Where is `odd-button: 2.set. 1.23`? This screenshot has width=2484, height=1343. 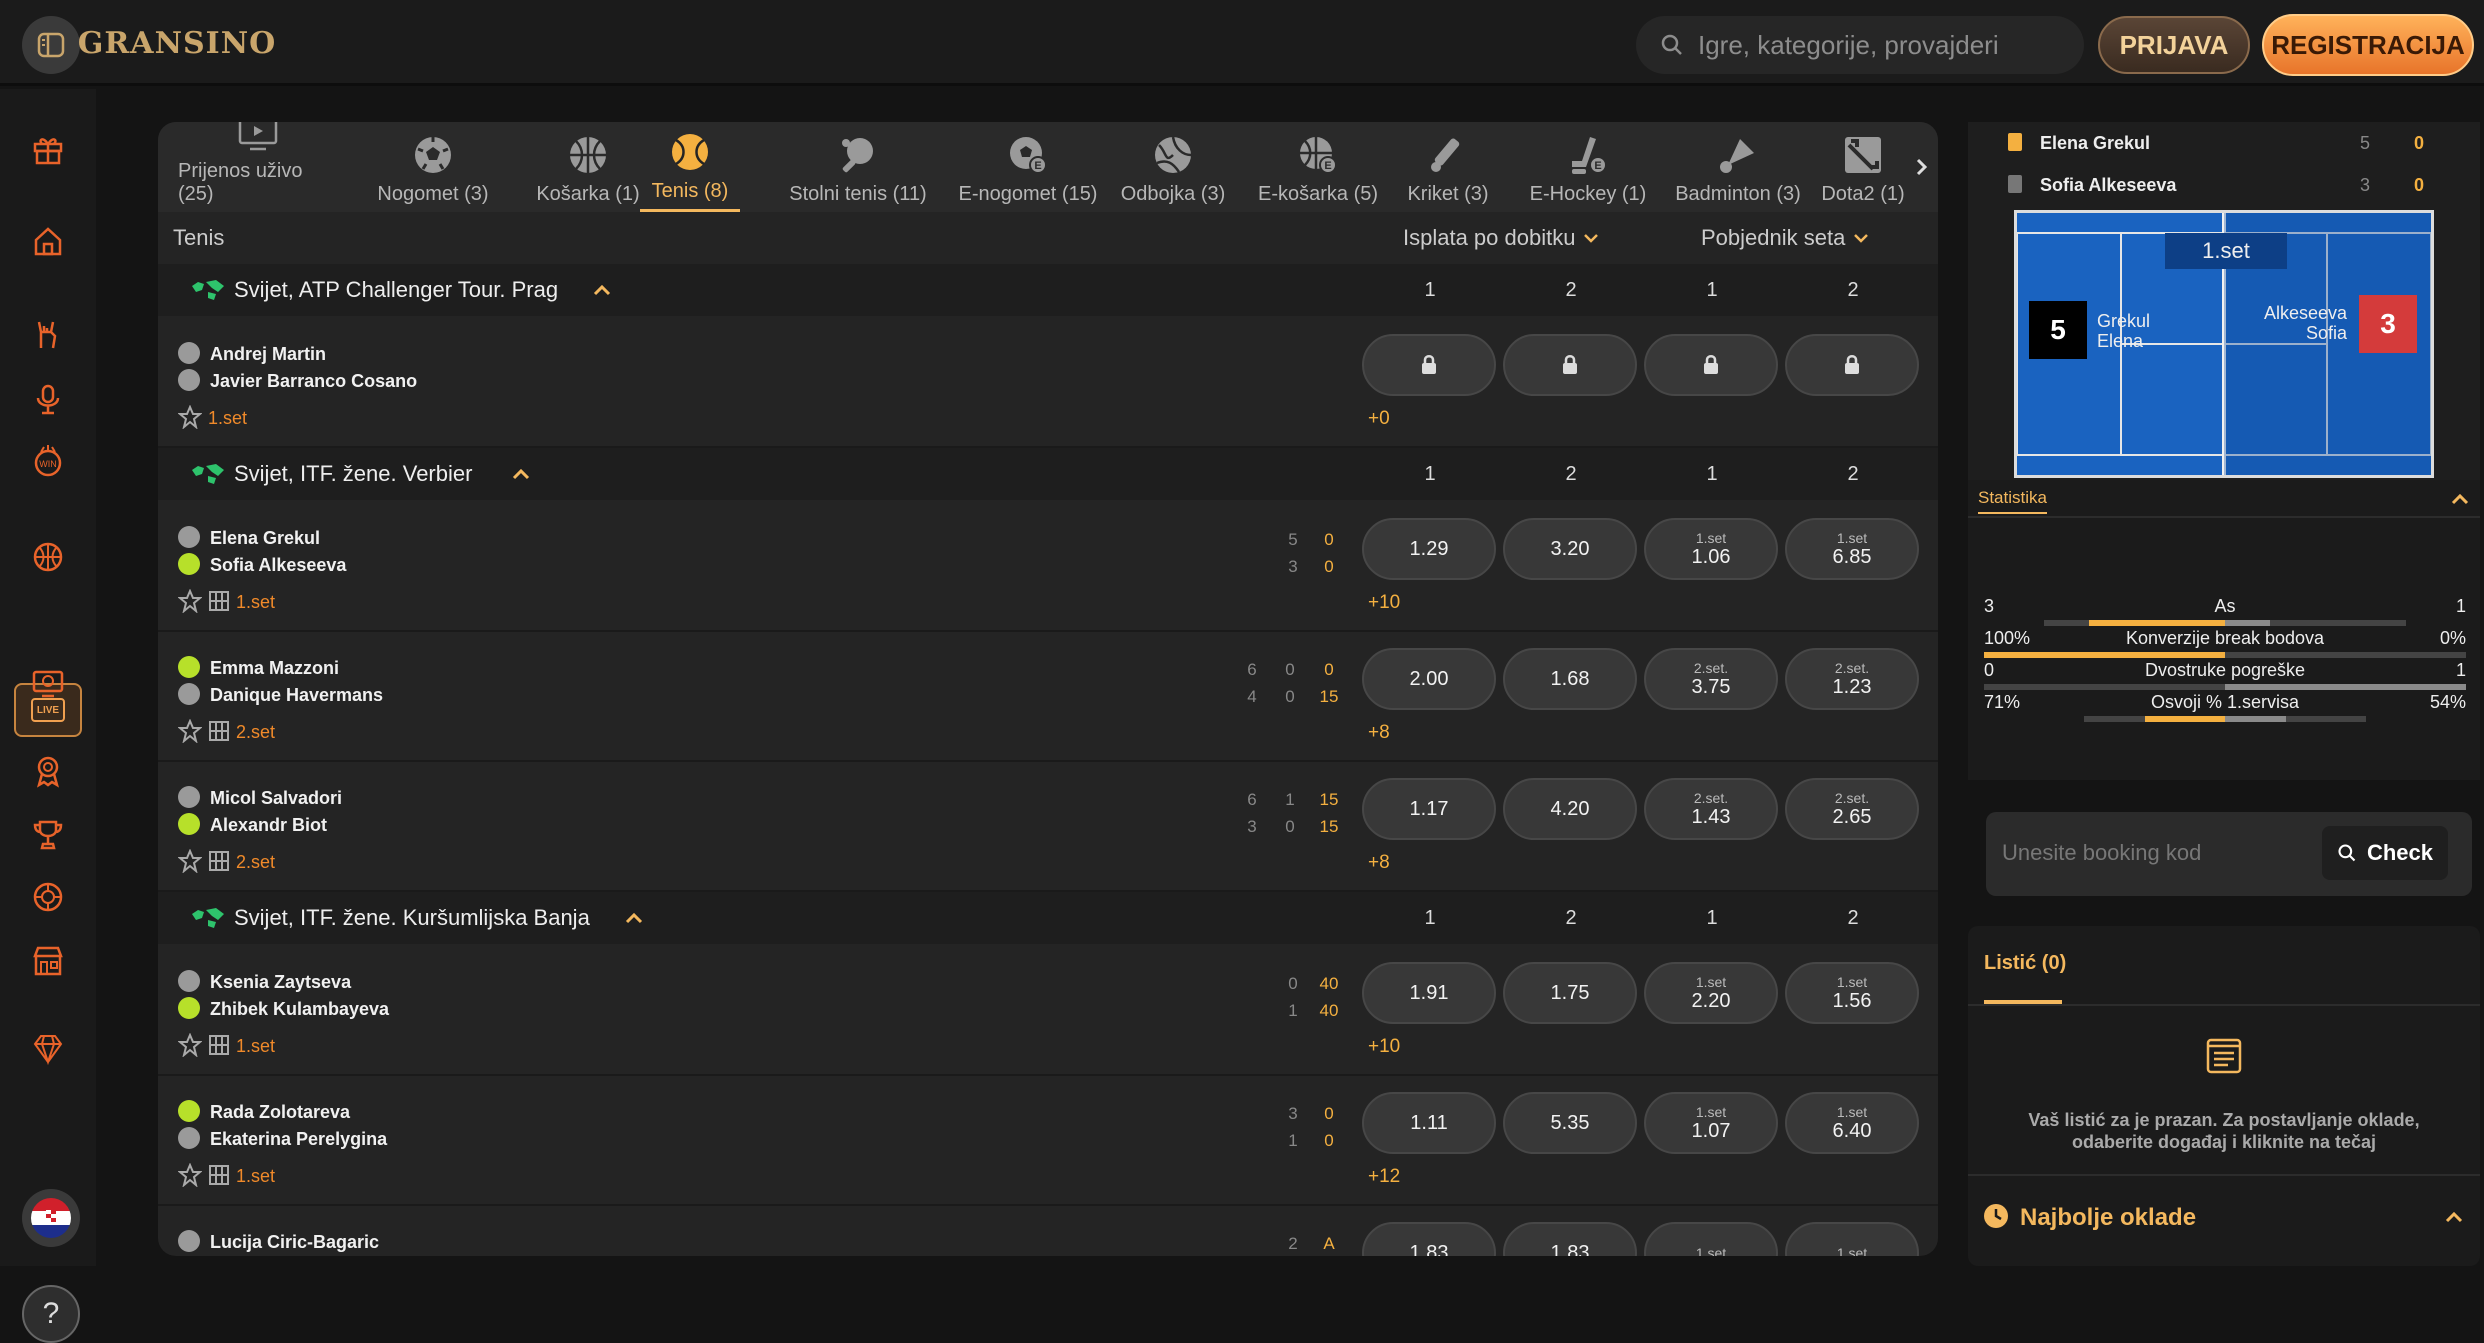
odd-button: 2.set. 1.23 is located at coordinates (1852, 679).